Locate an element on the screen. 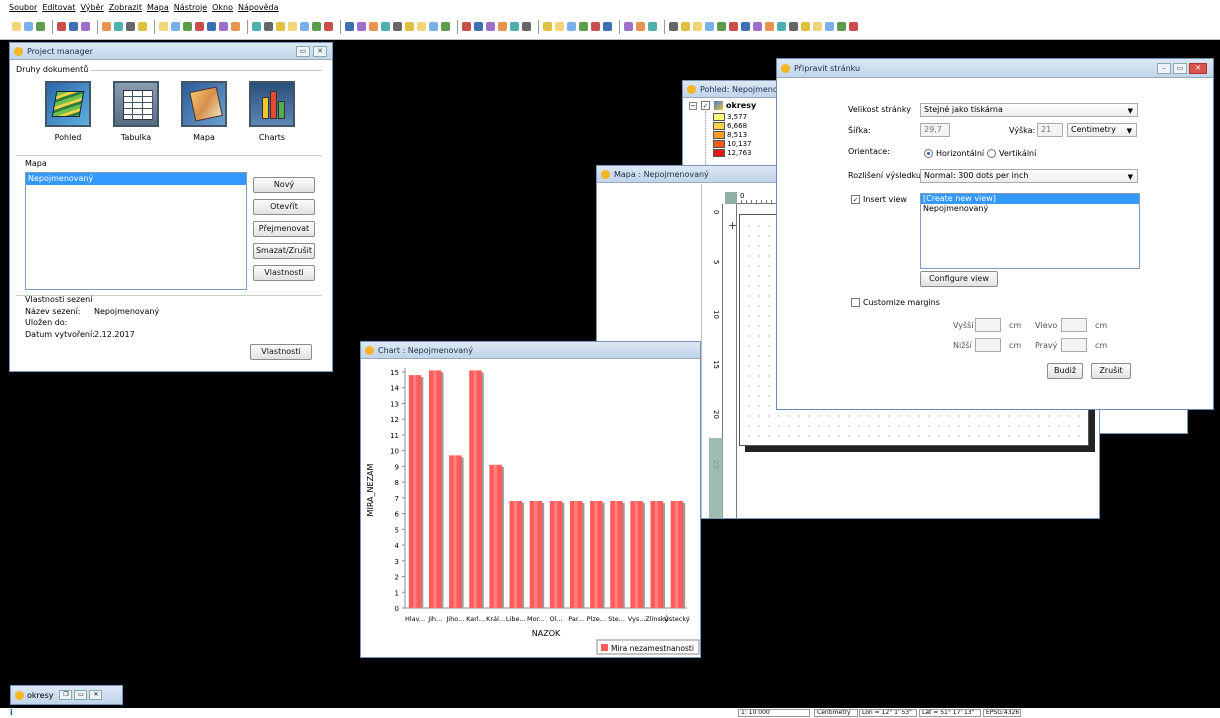  document-list: Nepojmenovaný is located at coordinates (136, 231).